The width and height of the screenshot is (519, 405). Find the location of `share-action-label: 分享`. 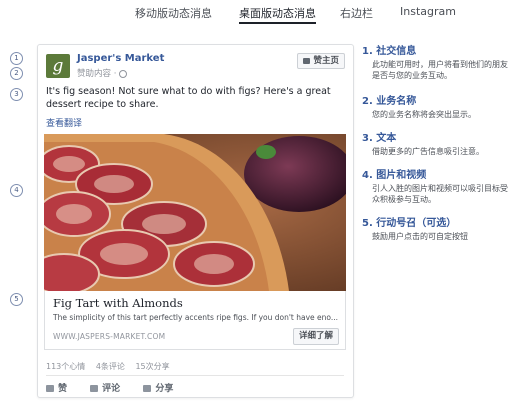

share-action-label: 分享 is located at coordinates (164, 389).